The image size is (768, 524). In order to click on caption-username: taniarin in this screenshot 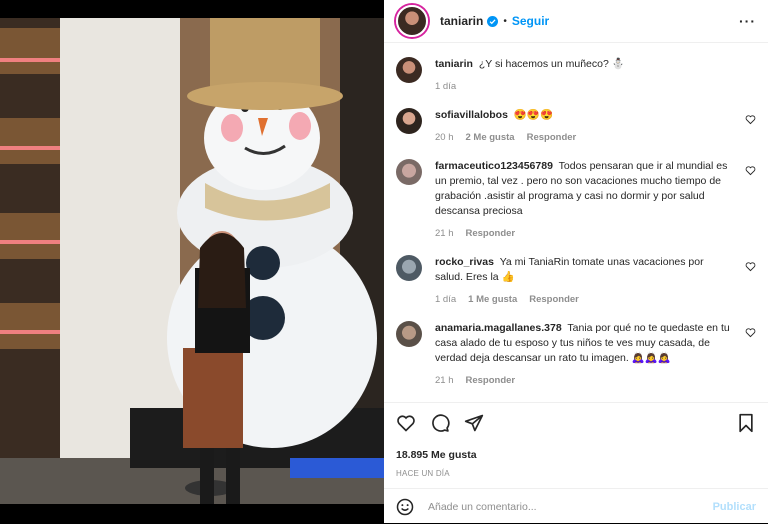, I will do `click(454, 64)`.